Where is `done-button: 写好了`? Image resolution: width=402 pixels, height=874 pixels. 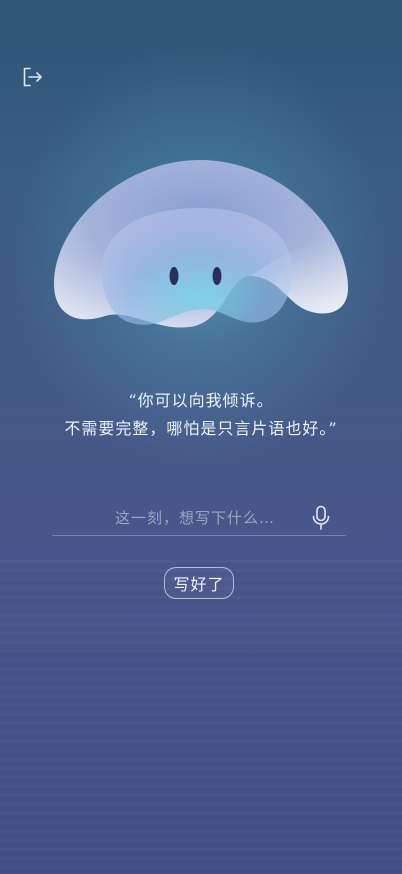 done-button: 写好了 is located at coordinates (199, 583).